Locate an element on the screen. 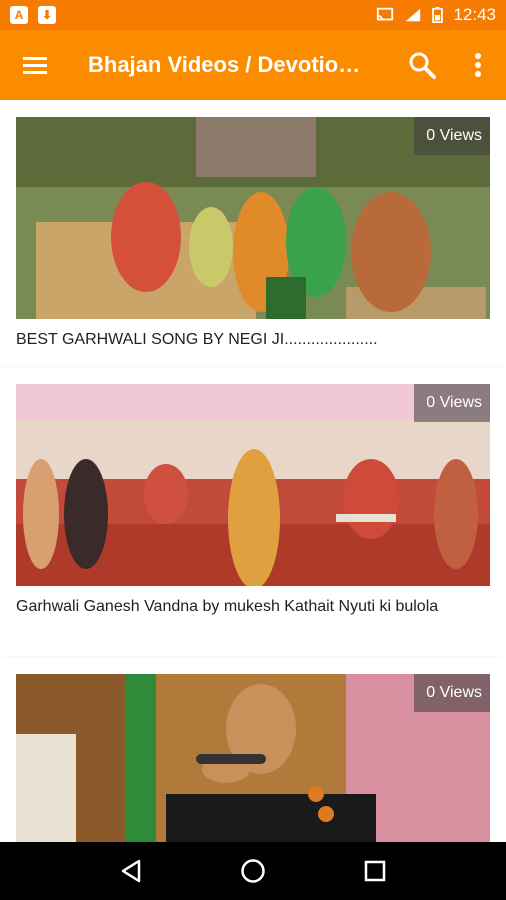 This screenshot has width=506, height=900. menu-button is located at coordinates (35, 65).